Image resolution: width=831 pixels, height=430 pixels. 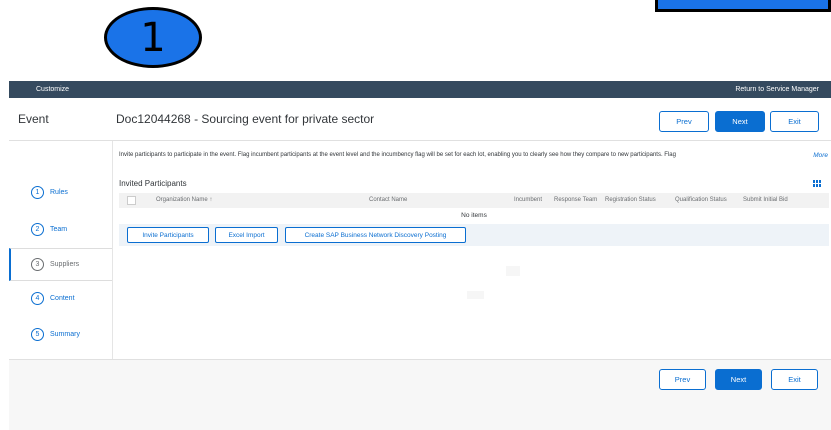 What do you see at coordinates (738, 379) in the screenshot?
I see `footer-next-button: Next` at bounding box center [738, 379].